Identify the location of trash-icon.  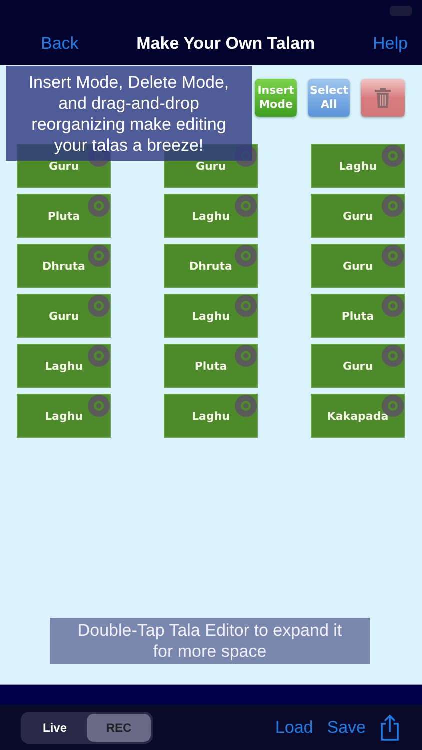
(383, 98).